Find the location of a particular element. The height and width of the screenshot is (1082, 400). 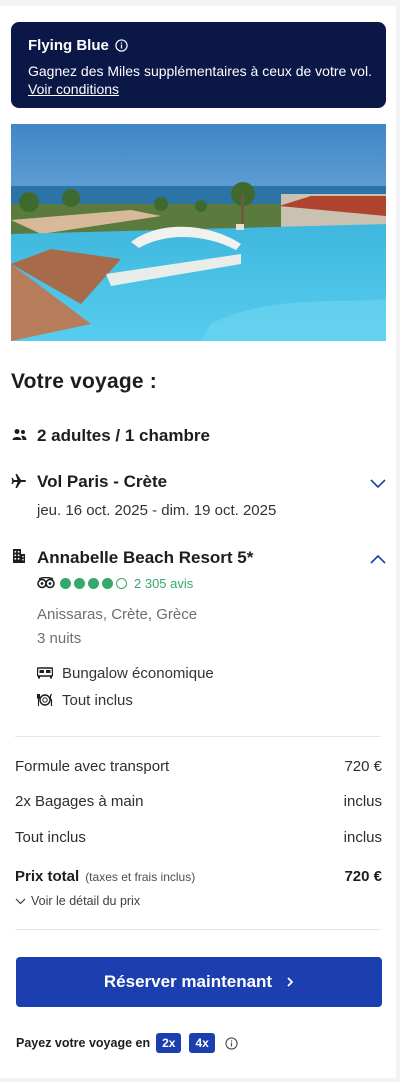

price-detail-link: Voir le détail du prix is located at coordinates (86, 901).